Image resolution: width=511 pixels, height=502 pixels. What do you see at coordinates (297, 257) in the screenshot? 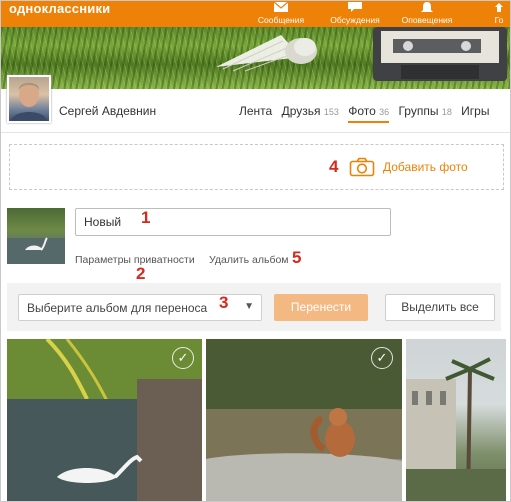
I see `annotation-marker-5: 5` at bounding box center [297, 257].